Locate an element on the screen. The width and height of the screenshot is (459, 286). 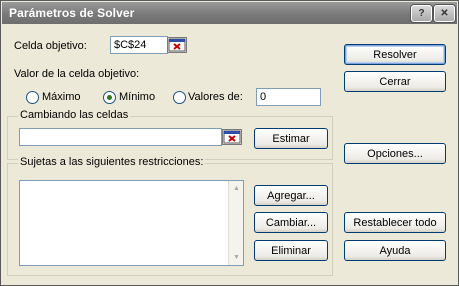
radio-value-of-label: Valores de: is located at coordinates (215, 97).